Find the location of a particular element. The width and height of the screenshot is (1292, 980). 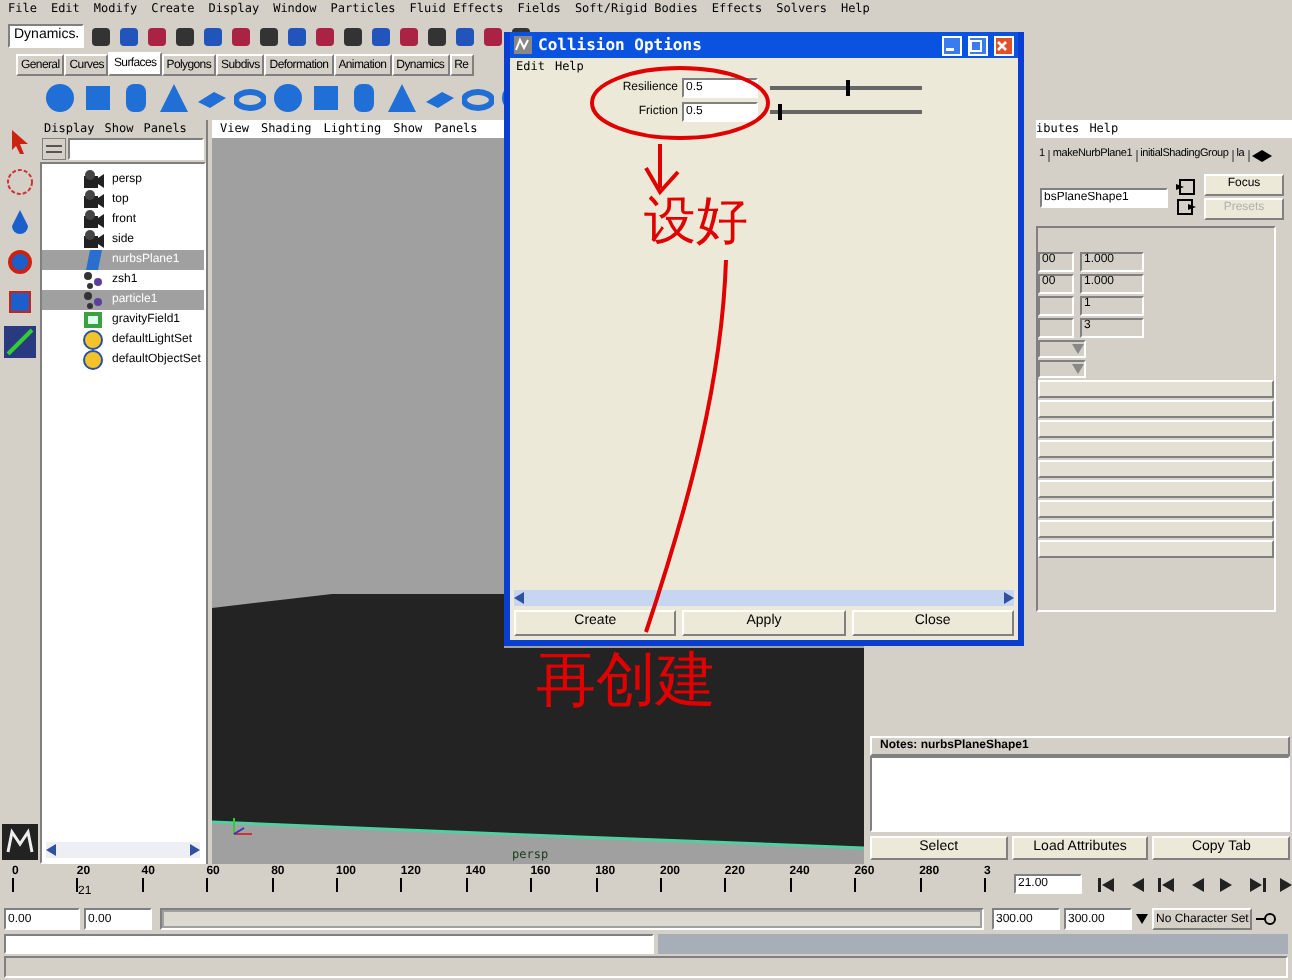

surface-icon is located at coordinates (93, 260).